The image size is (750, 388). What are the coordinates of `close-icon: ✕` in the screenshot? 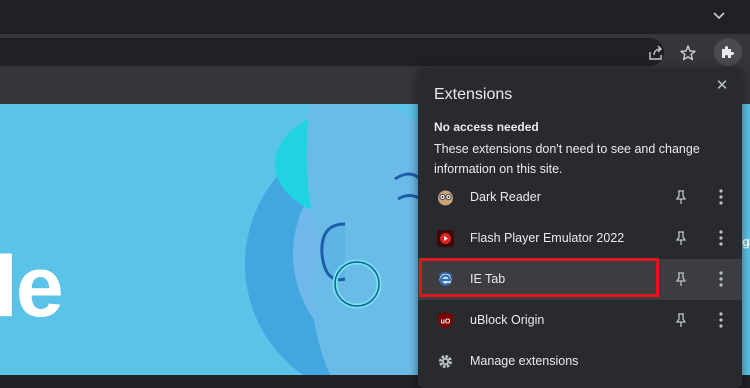 It's located at (722, 86).